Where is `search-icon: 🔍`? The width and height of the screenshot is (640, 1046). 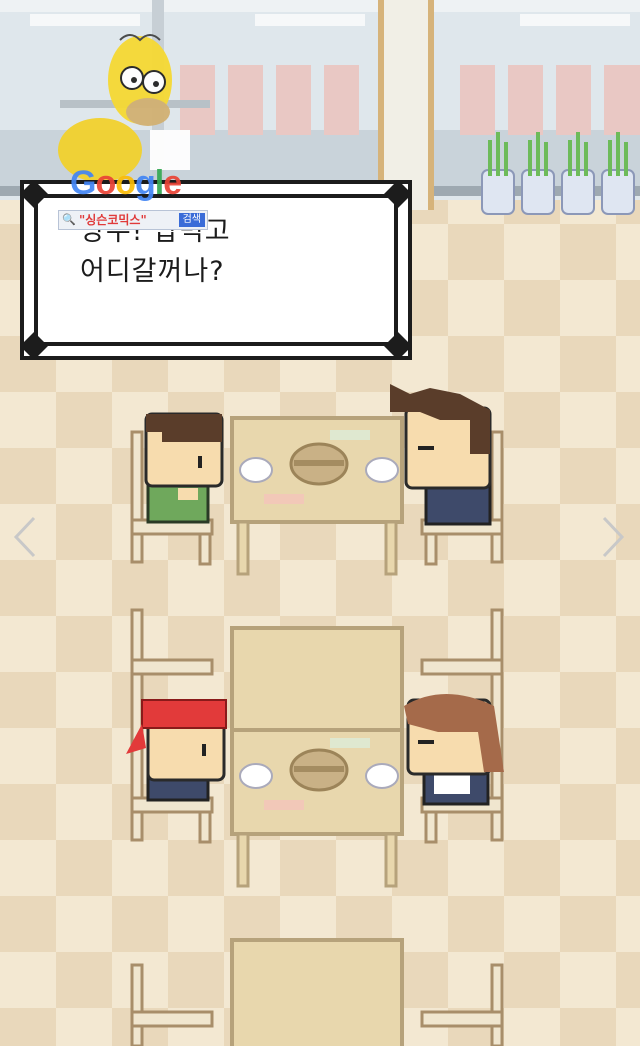 search-icon: 🔍 is located at coordinates (69, 219).